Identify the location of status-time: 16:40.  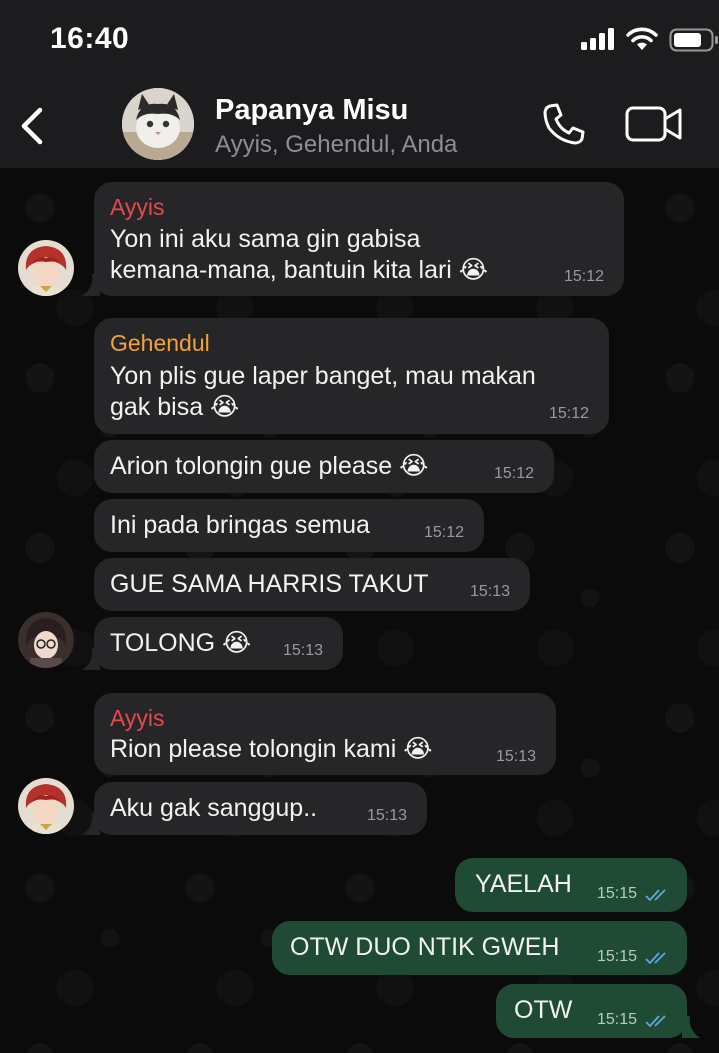
(90, 38).